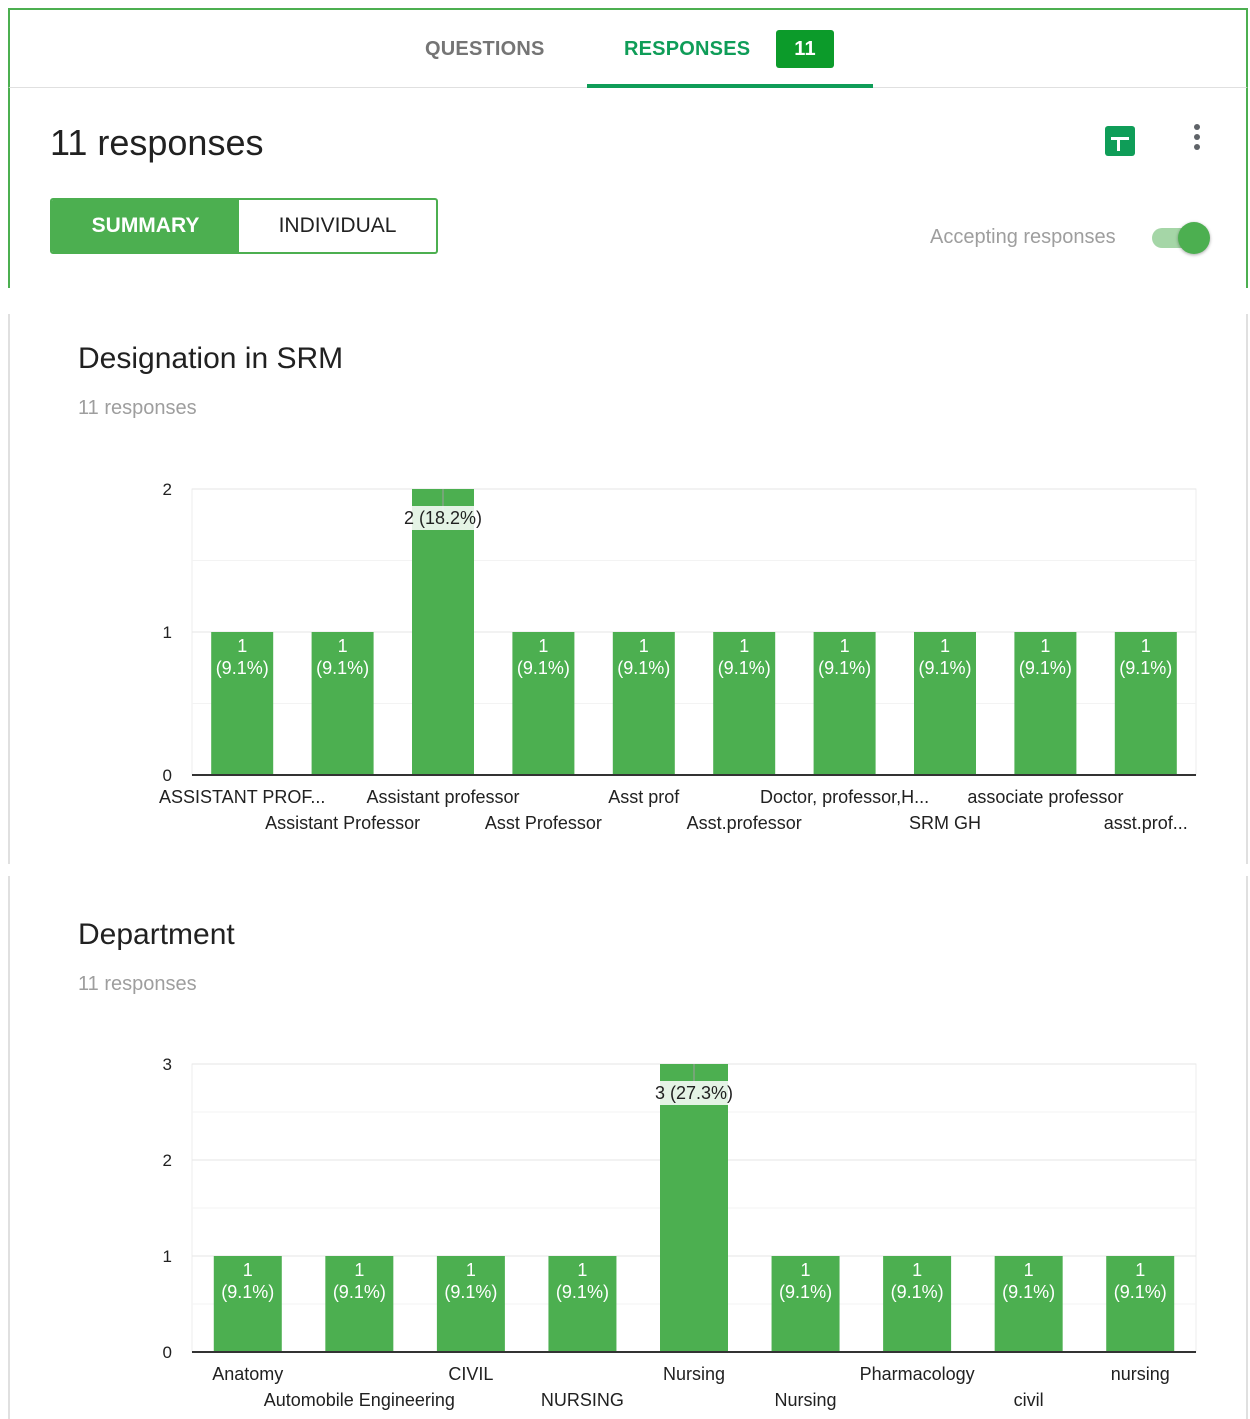 The image size is (1250, 1419). I want to click on x-tick-label: Anatomy, so click(247, 1374).